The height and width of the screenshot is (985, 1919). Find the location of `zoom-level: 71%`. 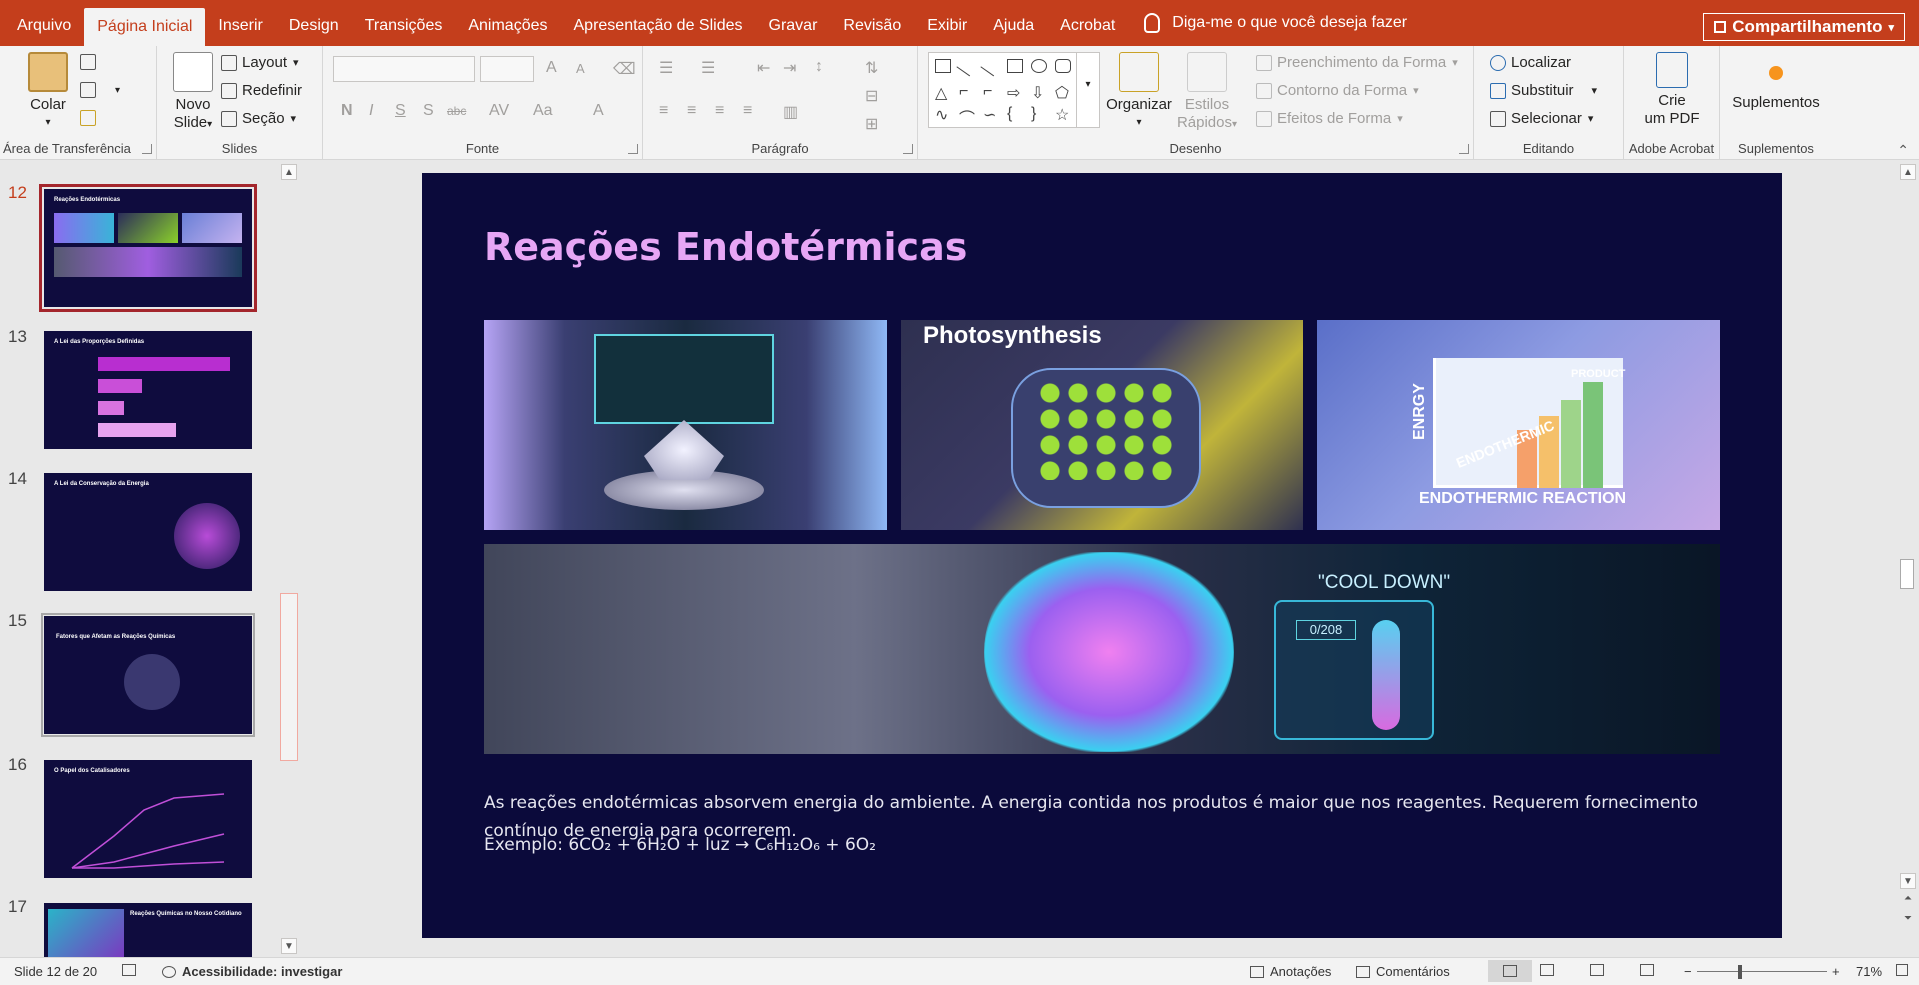

zoom-level: 71% is located at coordinates (1869, 971).